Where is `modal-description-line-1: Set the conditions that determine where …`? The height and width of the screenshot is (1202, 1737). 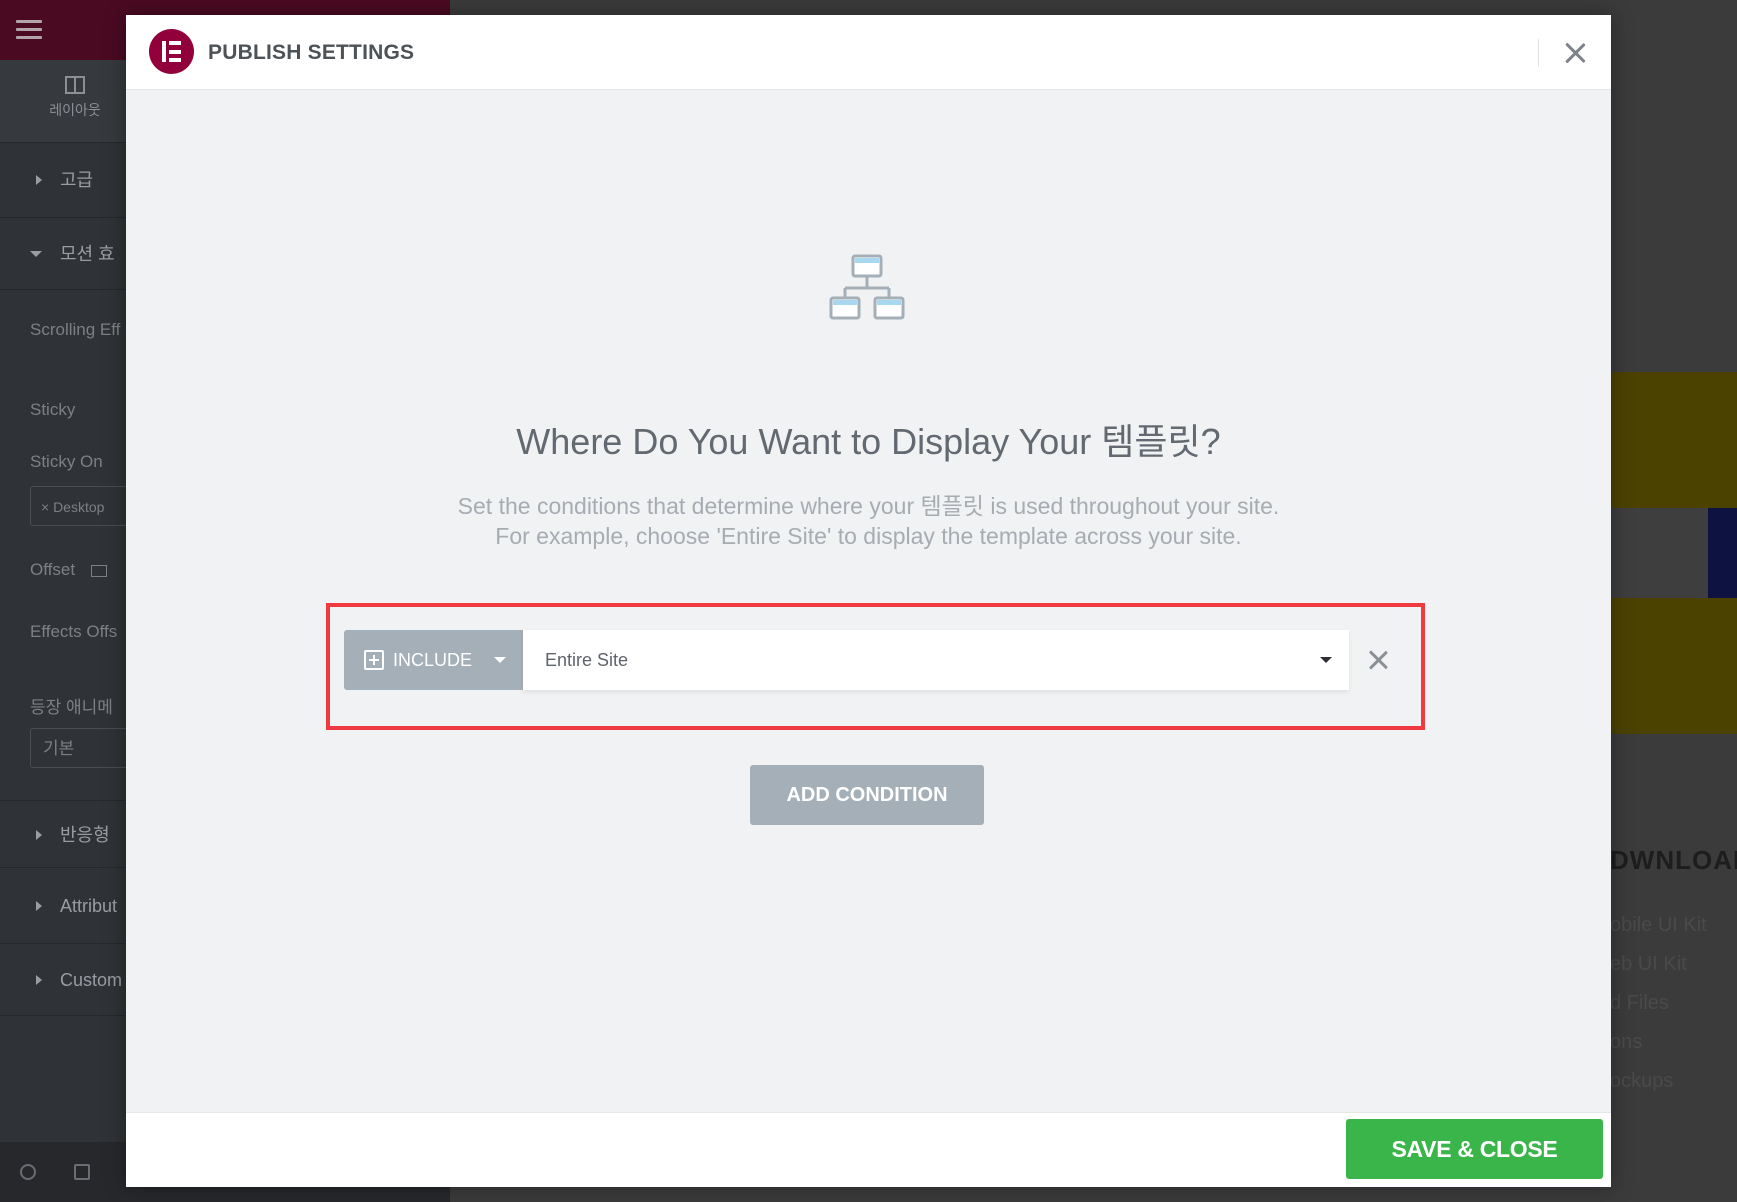
modal-description-line-1: Set the conditions that determine where … is located at coordinates (868, 506).